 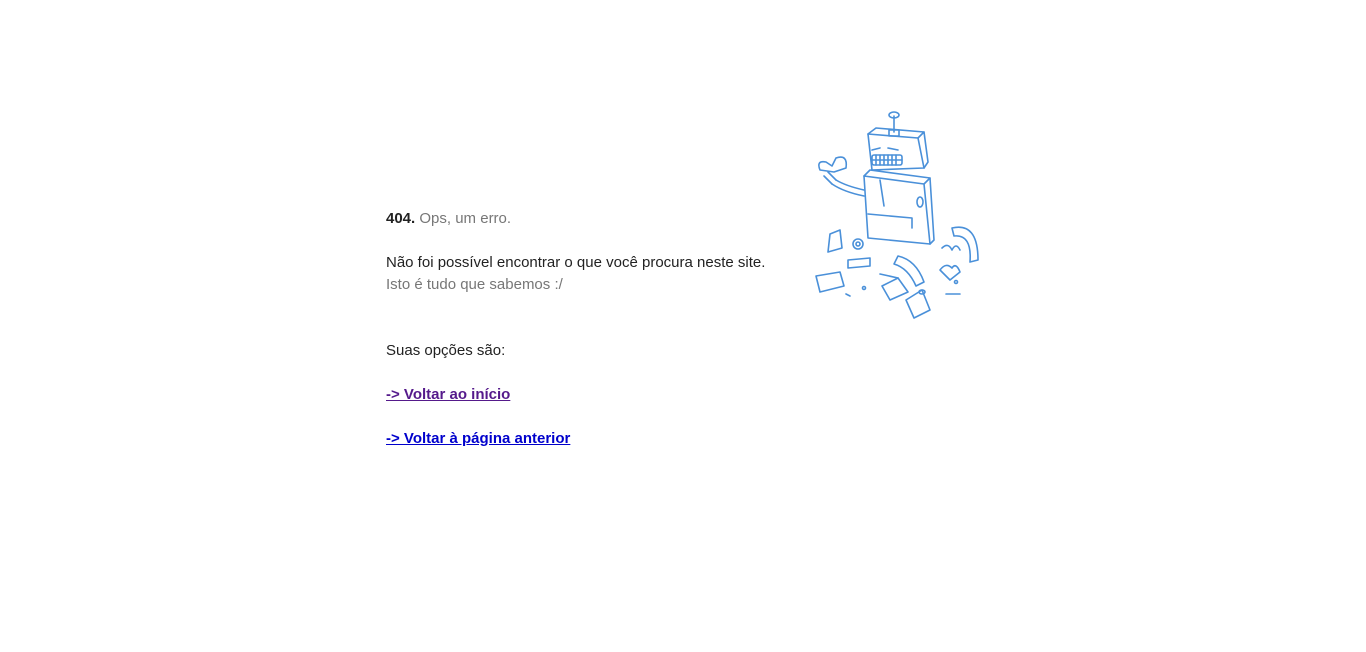 What do you see at coordinates (474, 284) in the screenshot?
I see `error-note: Isto é tudo que sabemos :/` at bounding box center [474, 284].